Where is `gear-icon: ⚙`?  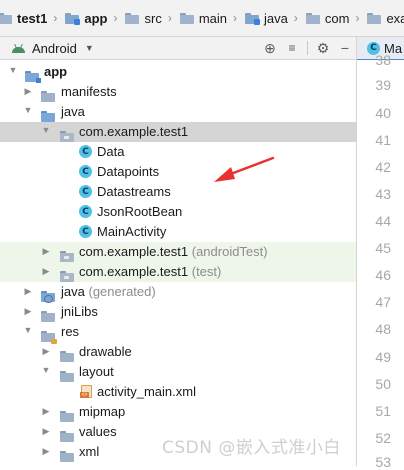 gear-icon: ⚙ is located at coordinates (323, 48).